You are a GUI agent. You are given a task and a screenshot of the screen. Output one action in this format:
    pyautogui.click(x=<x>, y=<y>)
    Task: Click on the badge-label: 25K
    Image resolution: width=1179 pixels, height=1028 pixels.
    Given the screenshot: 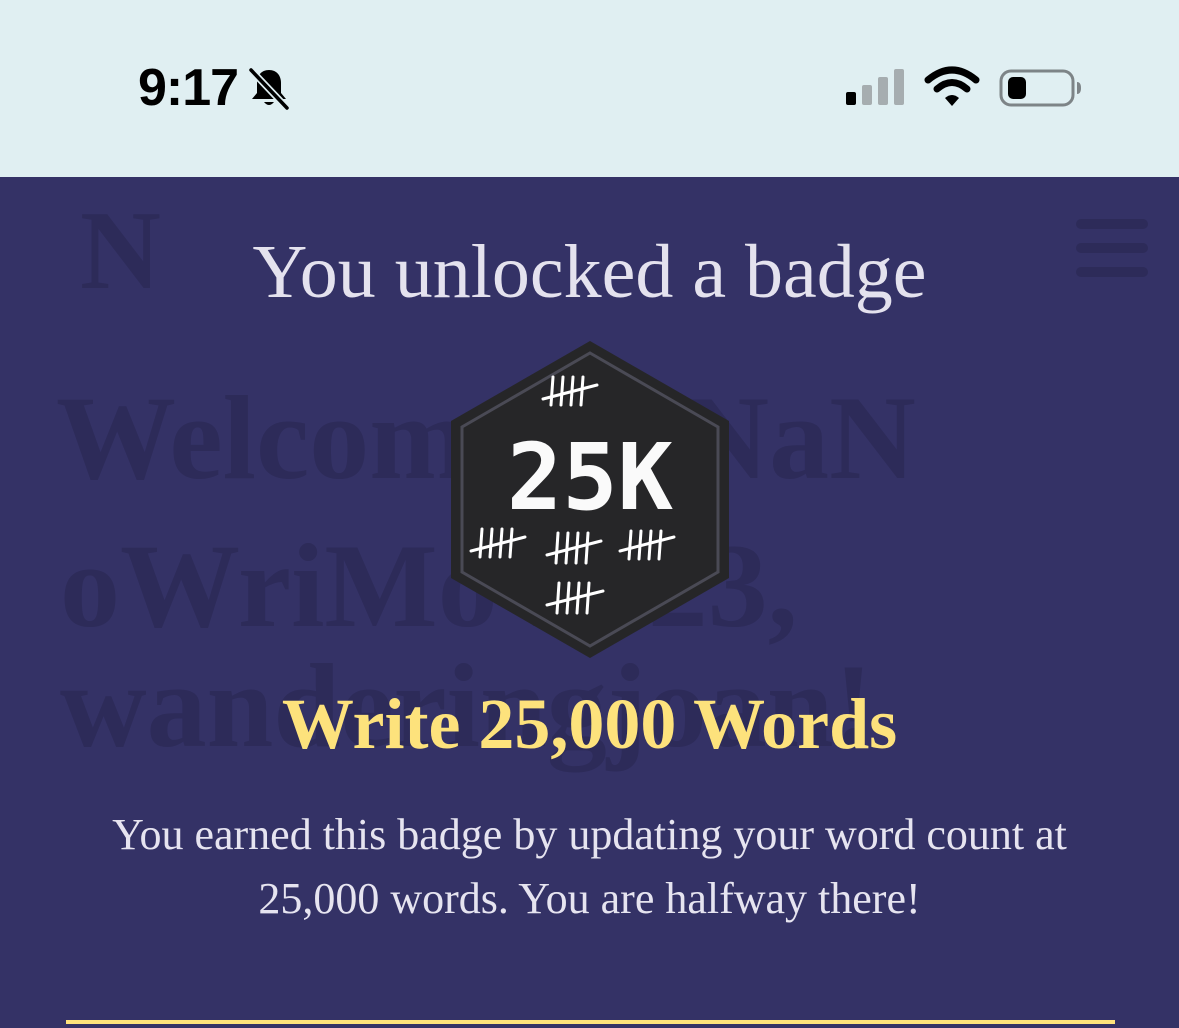 What is the action you would take?
    pyautogui.click(x=590, y=477)
    